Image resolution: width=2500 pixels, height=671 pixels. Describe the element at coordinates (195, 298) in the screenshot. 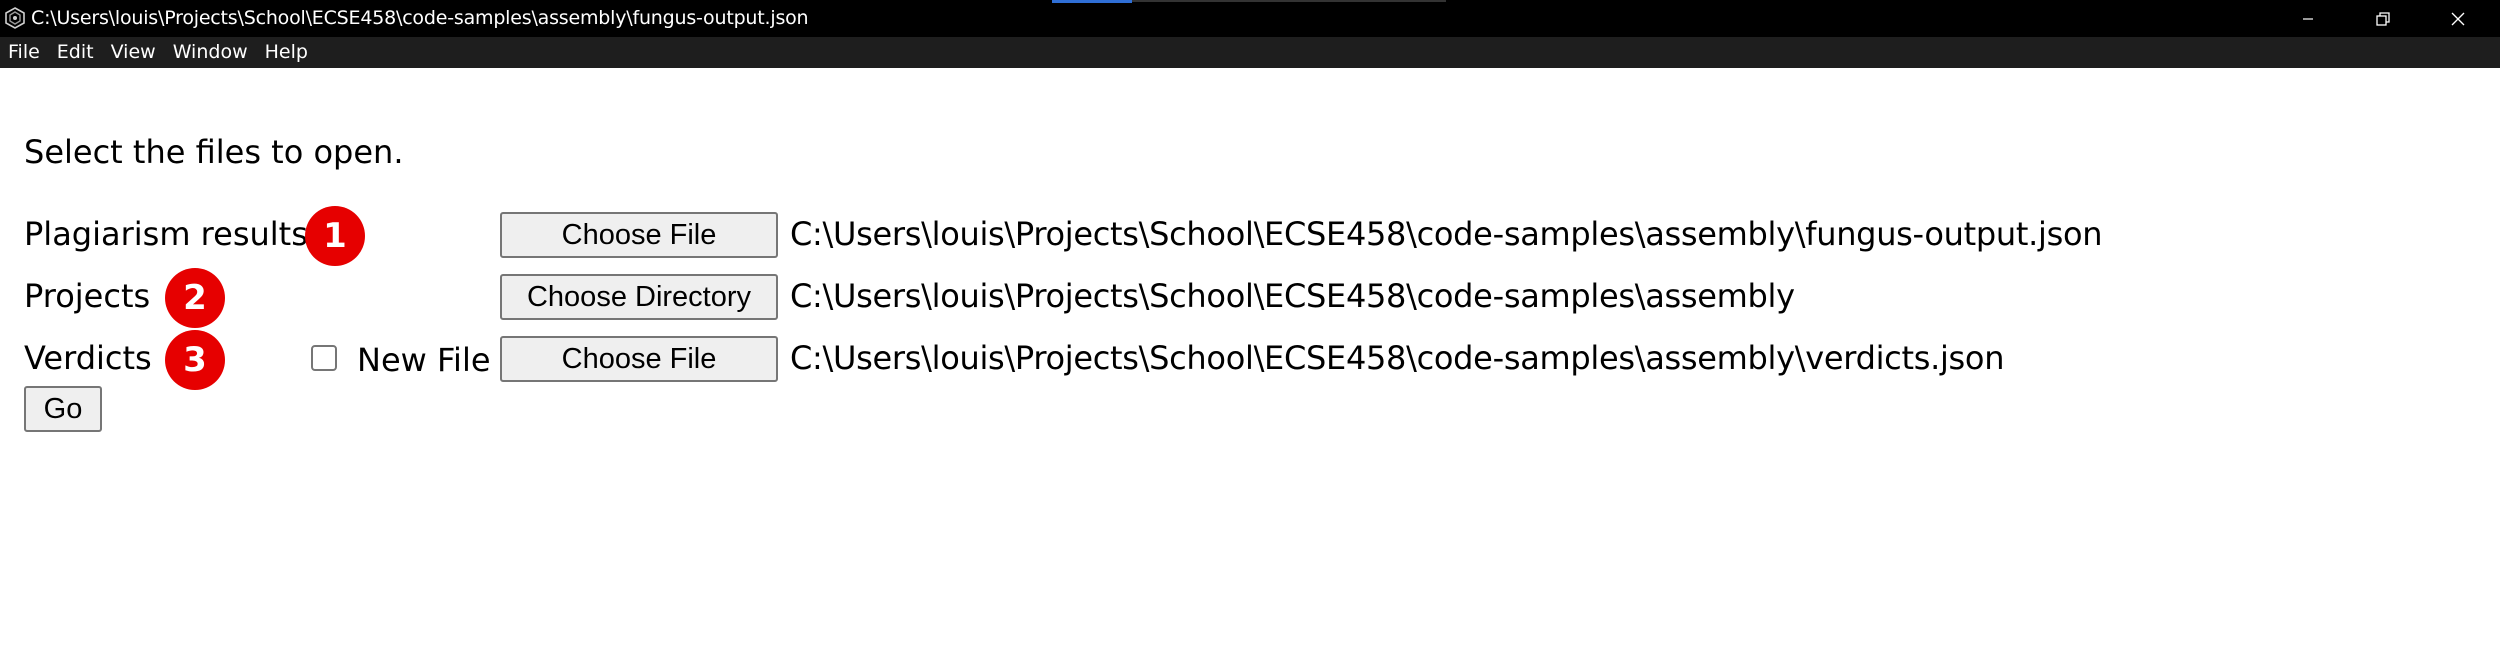

I see `step-badge-2: 2` at that location.